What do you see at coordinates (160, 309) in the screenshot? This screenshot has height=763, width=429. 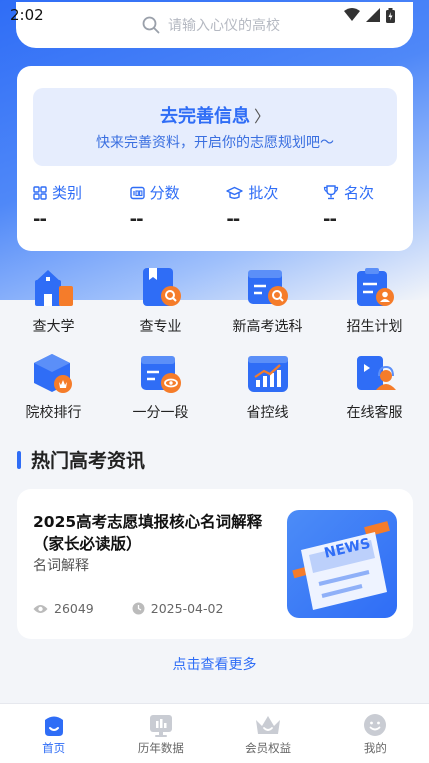 I see `feature-find-major: 查专业` at bounding box center [160, 309].